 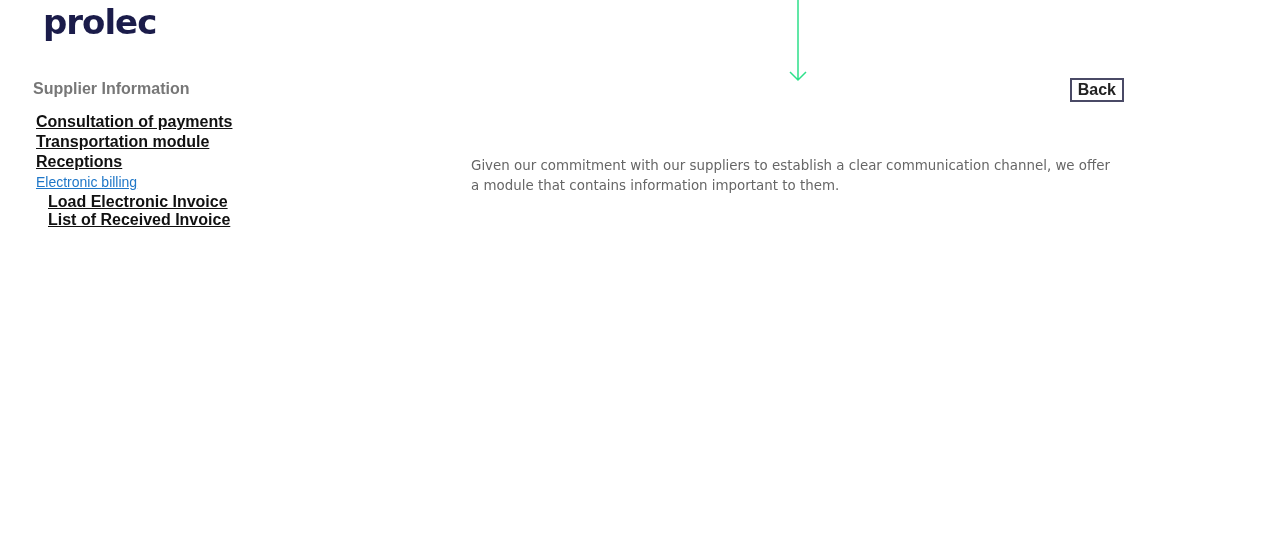 I want to click on sidebar-title: Supplier Information, so click(x=112, y=89).